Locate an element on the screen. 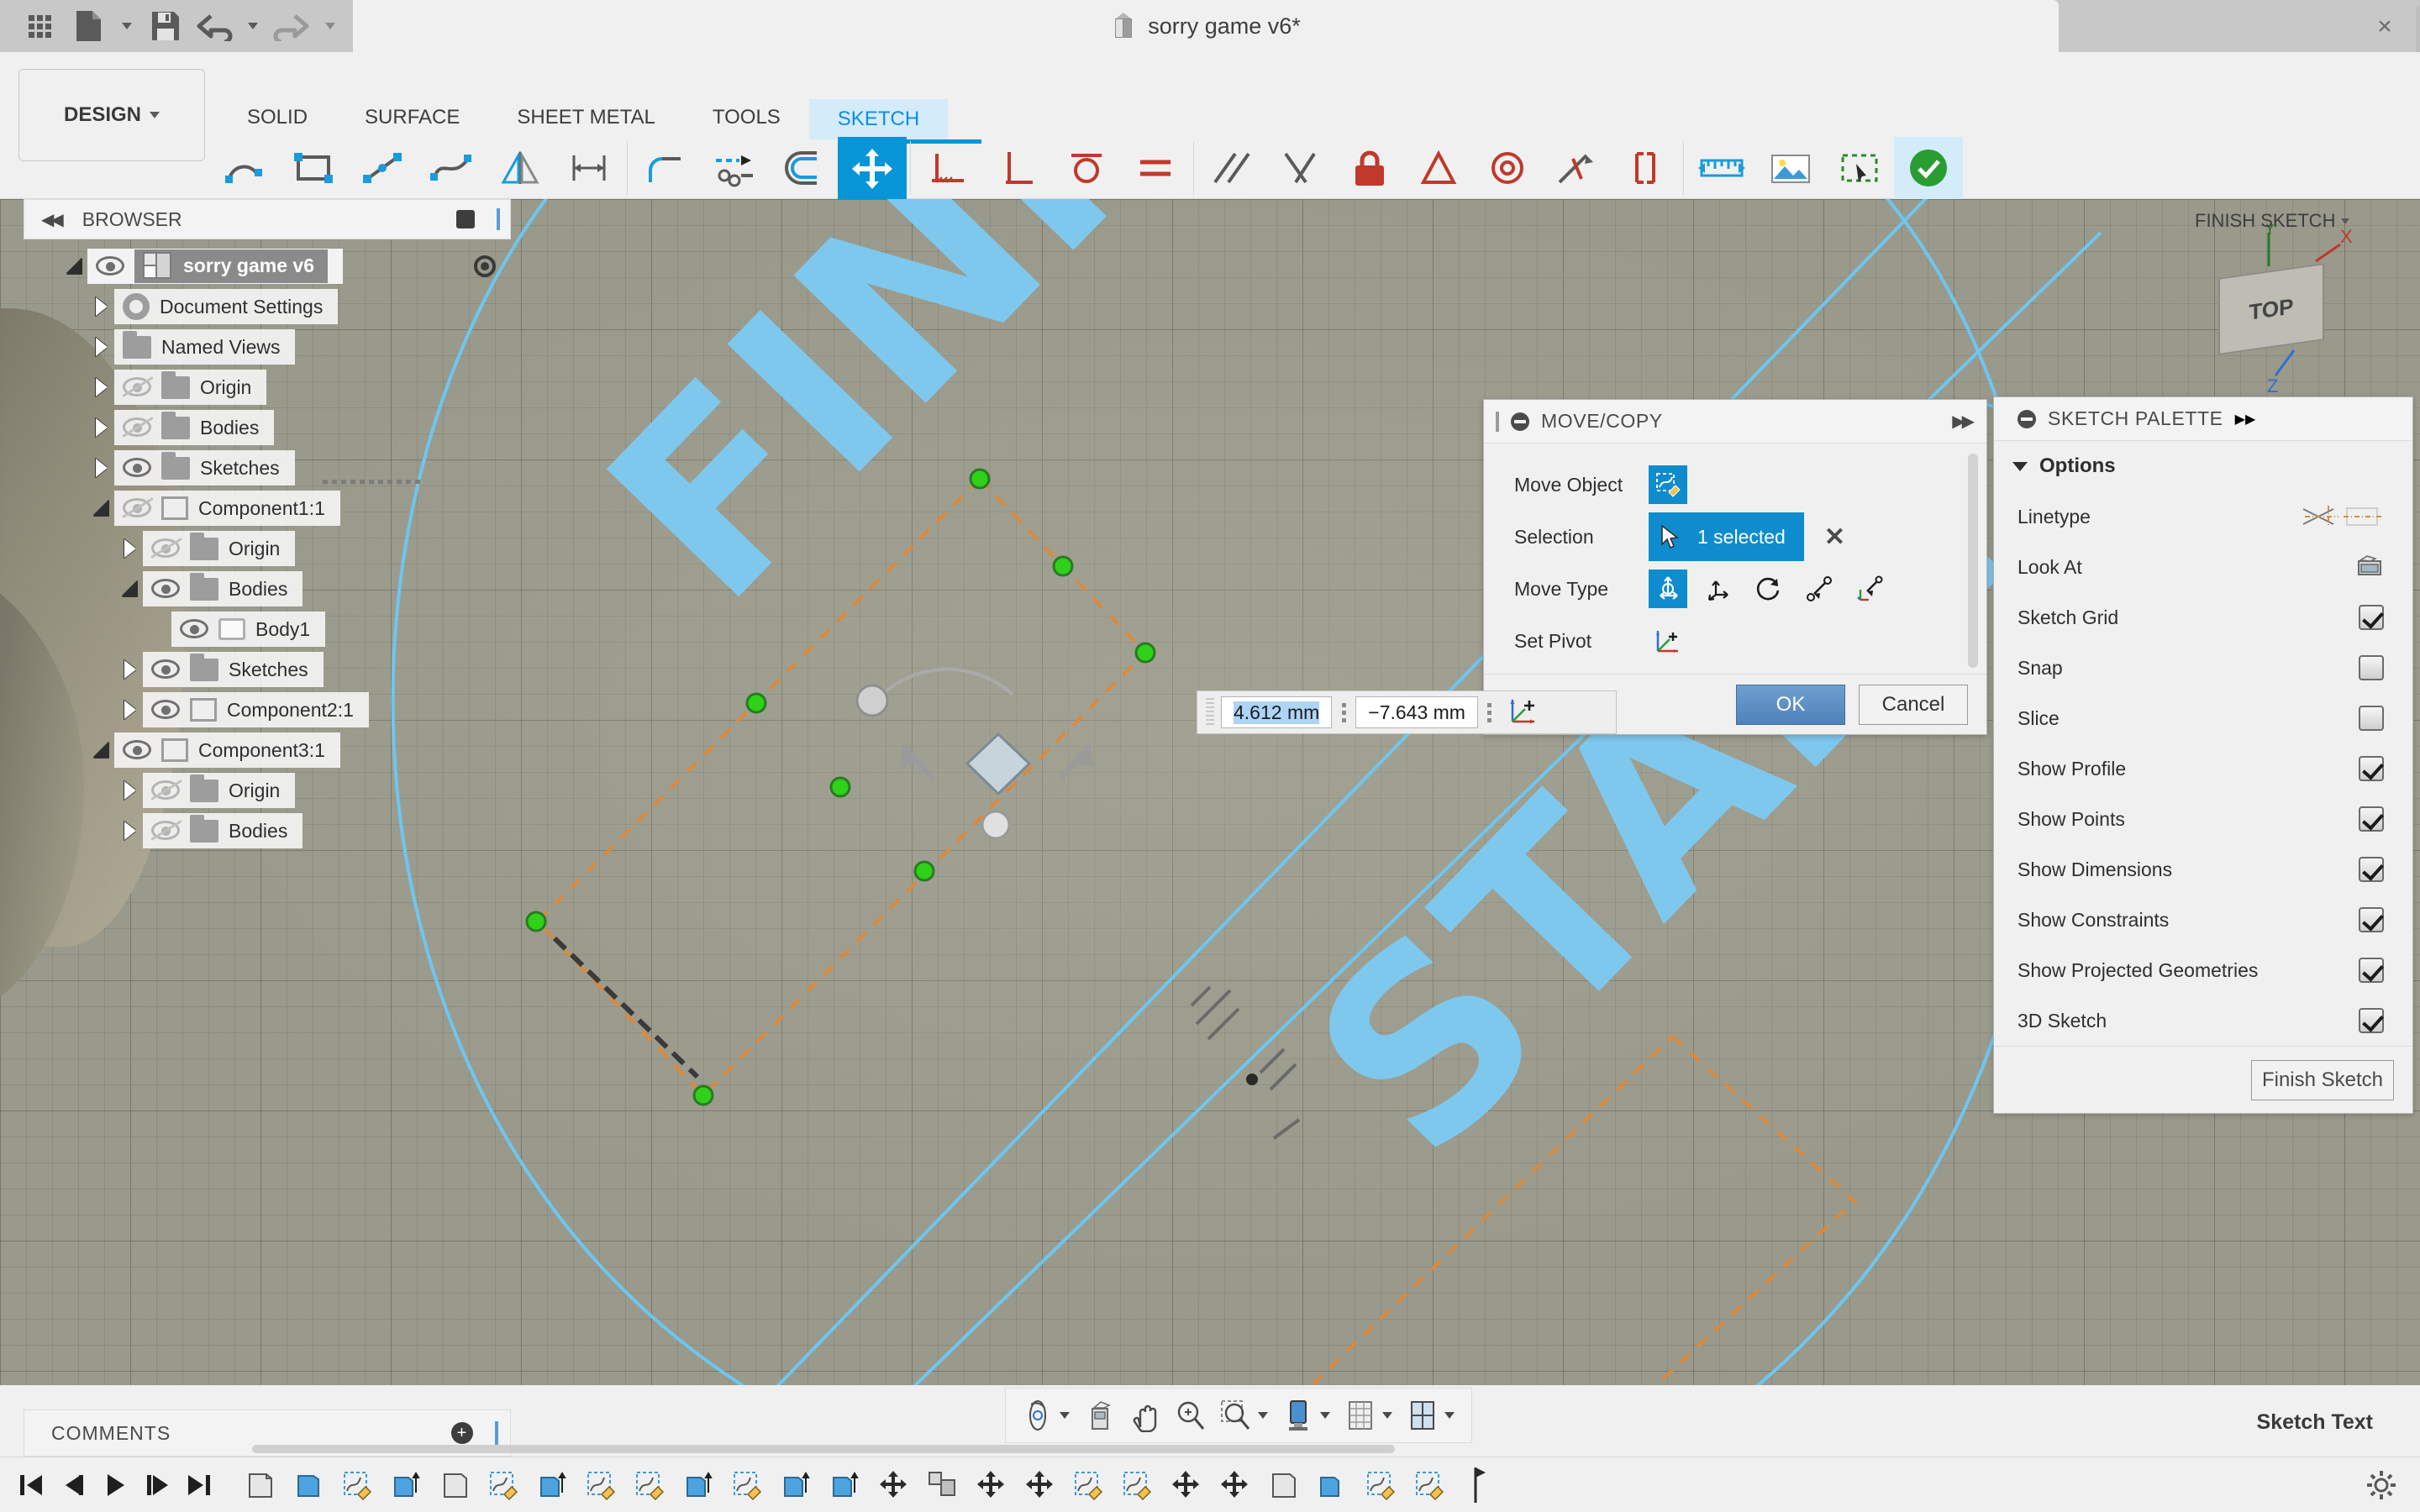 This screenshot has width=2420, height=1512. construction-line-icon is located at coordinates (2321, 516).